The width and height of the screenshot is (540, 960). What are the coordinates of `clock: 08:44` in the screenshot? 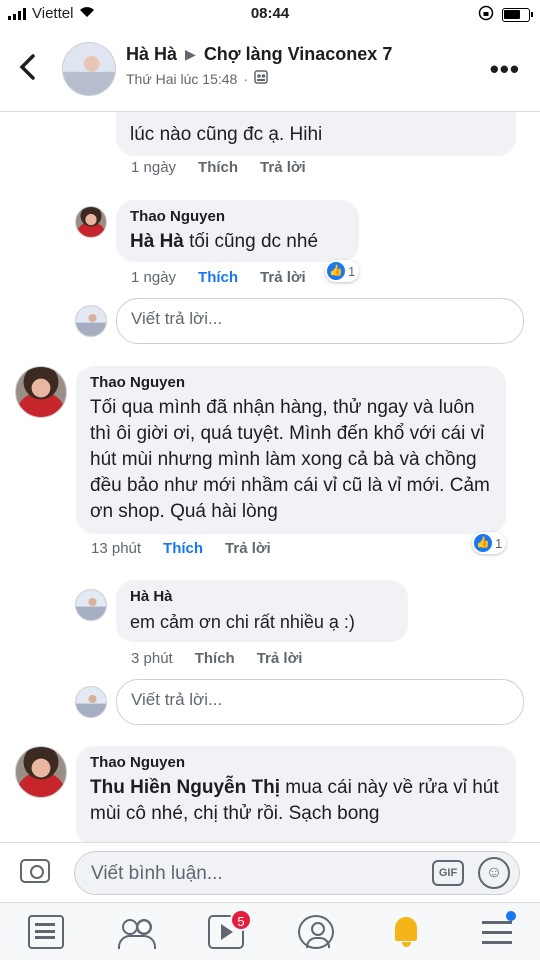 It's located at (270, 13).